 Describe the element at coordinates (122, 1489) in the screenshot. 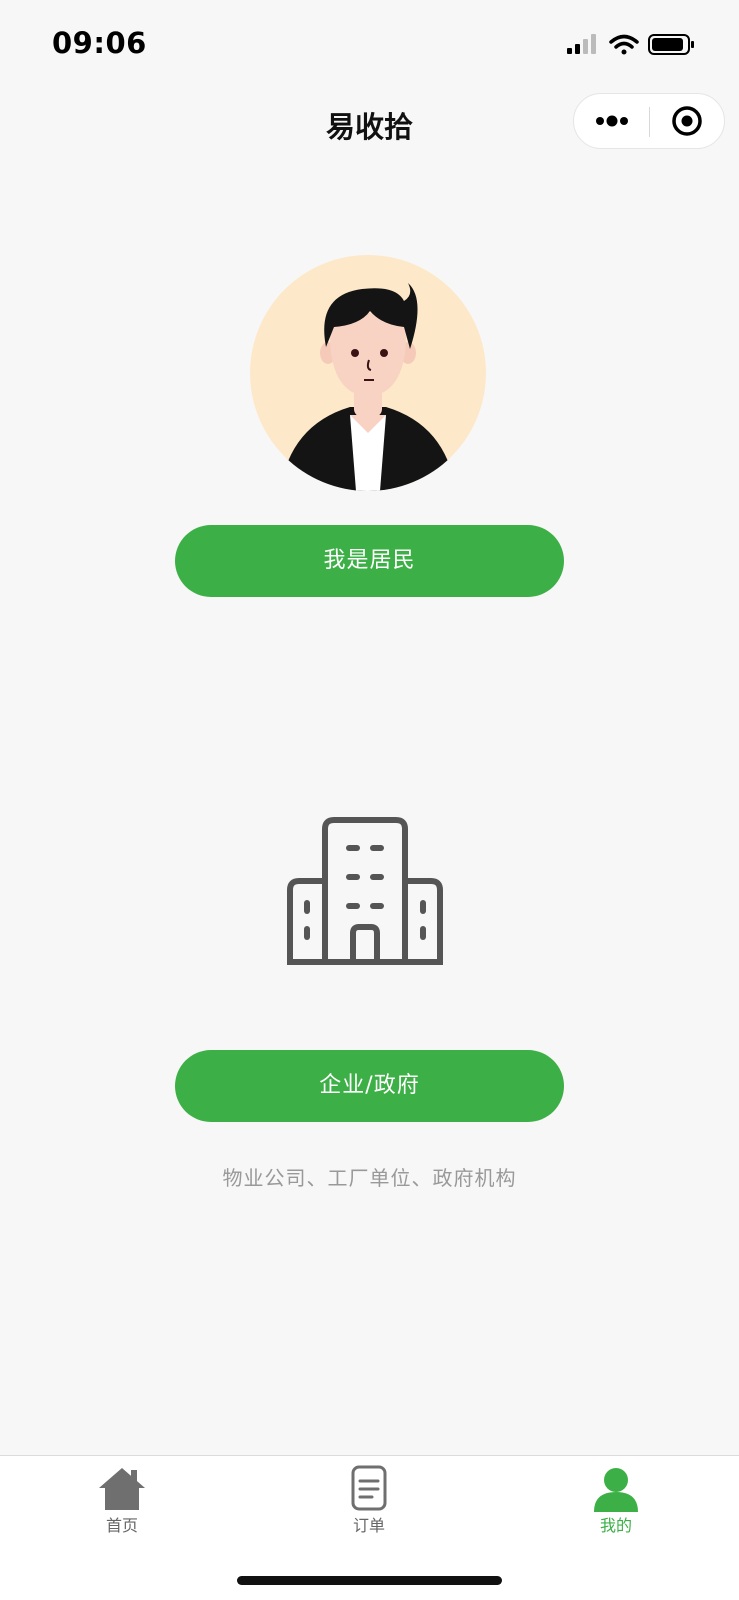

I see `home-icon` at that location.